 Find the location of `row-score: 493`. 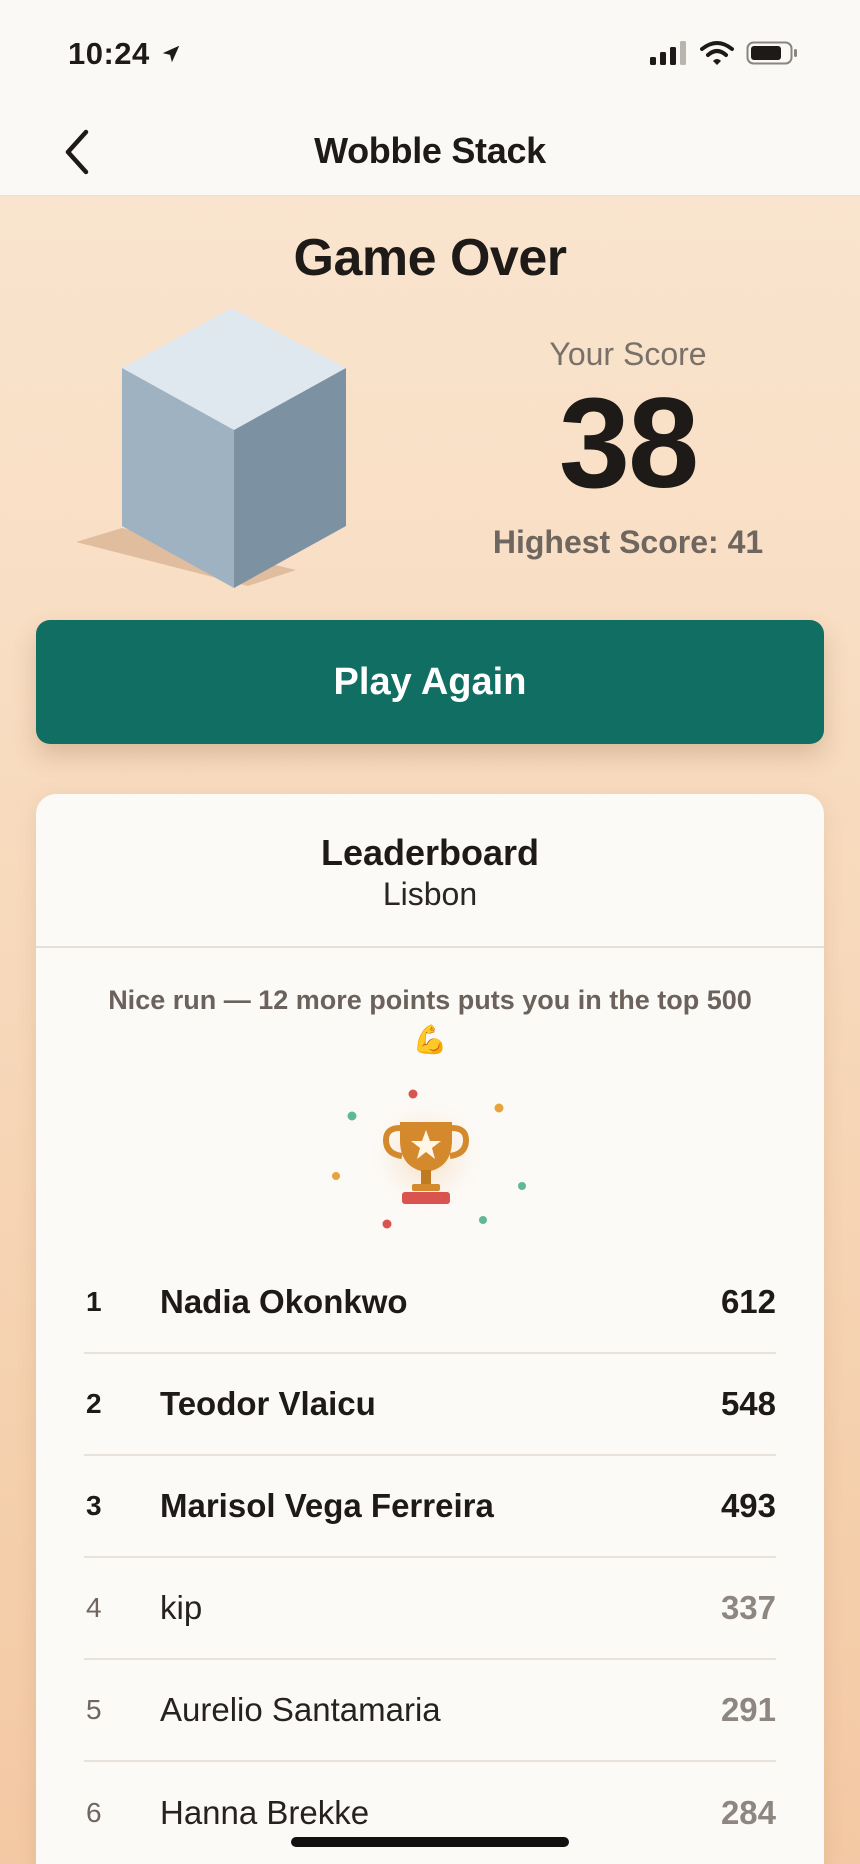

row-score: 493 is located at coordinates (748, 1505).